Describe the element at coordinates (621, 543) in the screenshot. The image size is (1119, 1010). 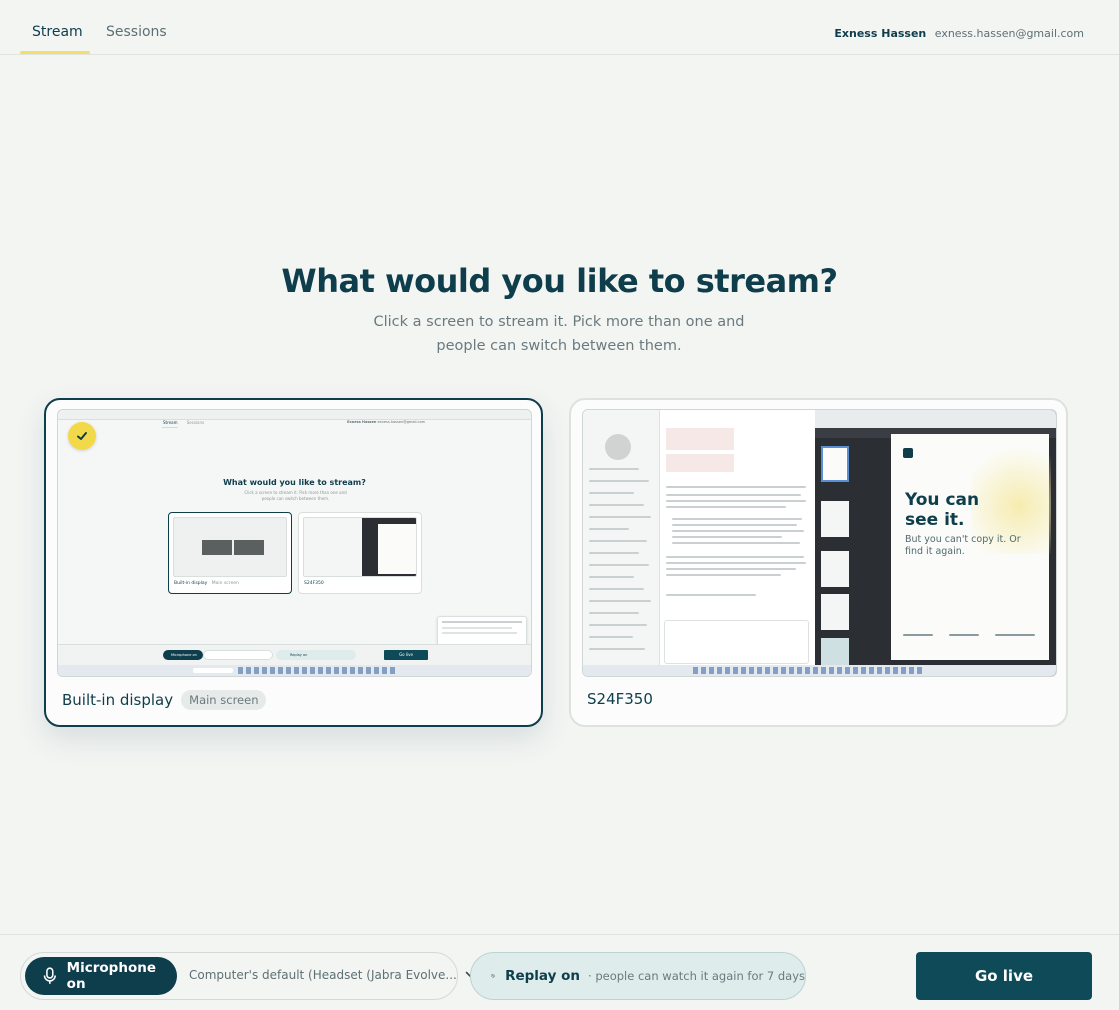
I see `preview2-sidebar` at that location.